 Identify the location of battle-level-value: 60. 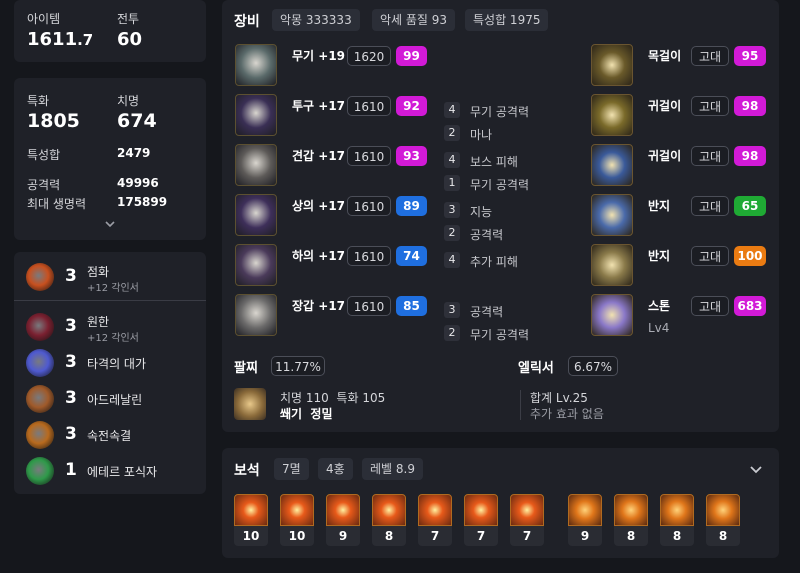
(130, 39).